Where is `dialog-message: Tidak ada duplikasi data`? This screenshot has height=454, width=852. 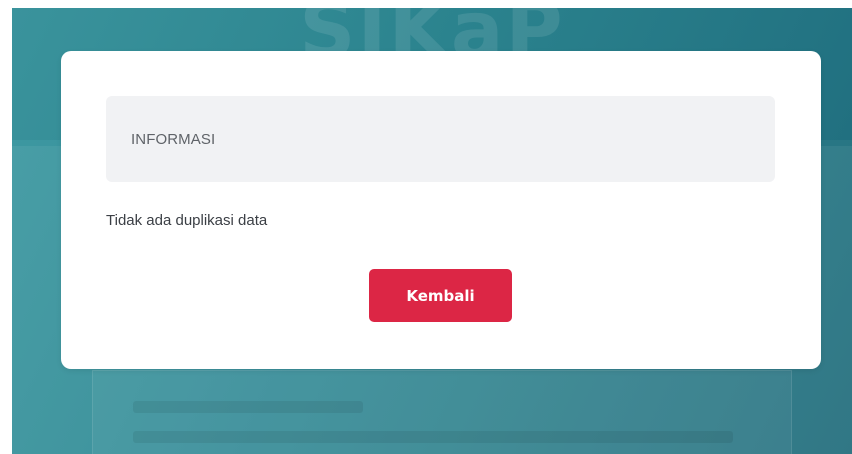 dialog-message: Tidak ada duplikasi data is located at coordinates (187, 220).